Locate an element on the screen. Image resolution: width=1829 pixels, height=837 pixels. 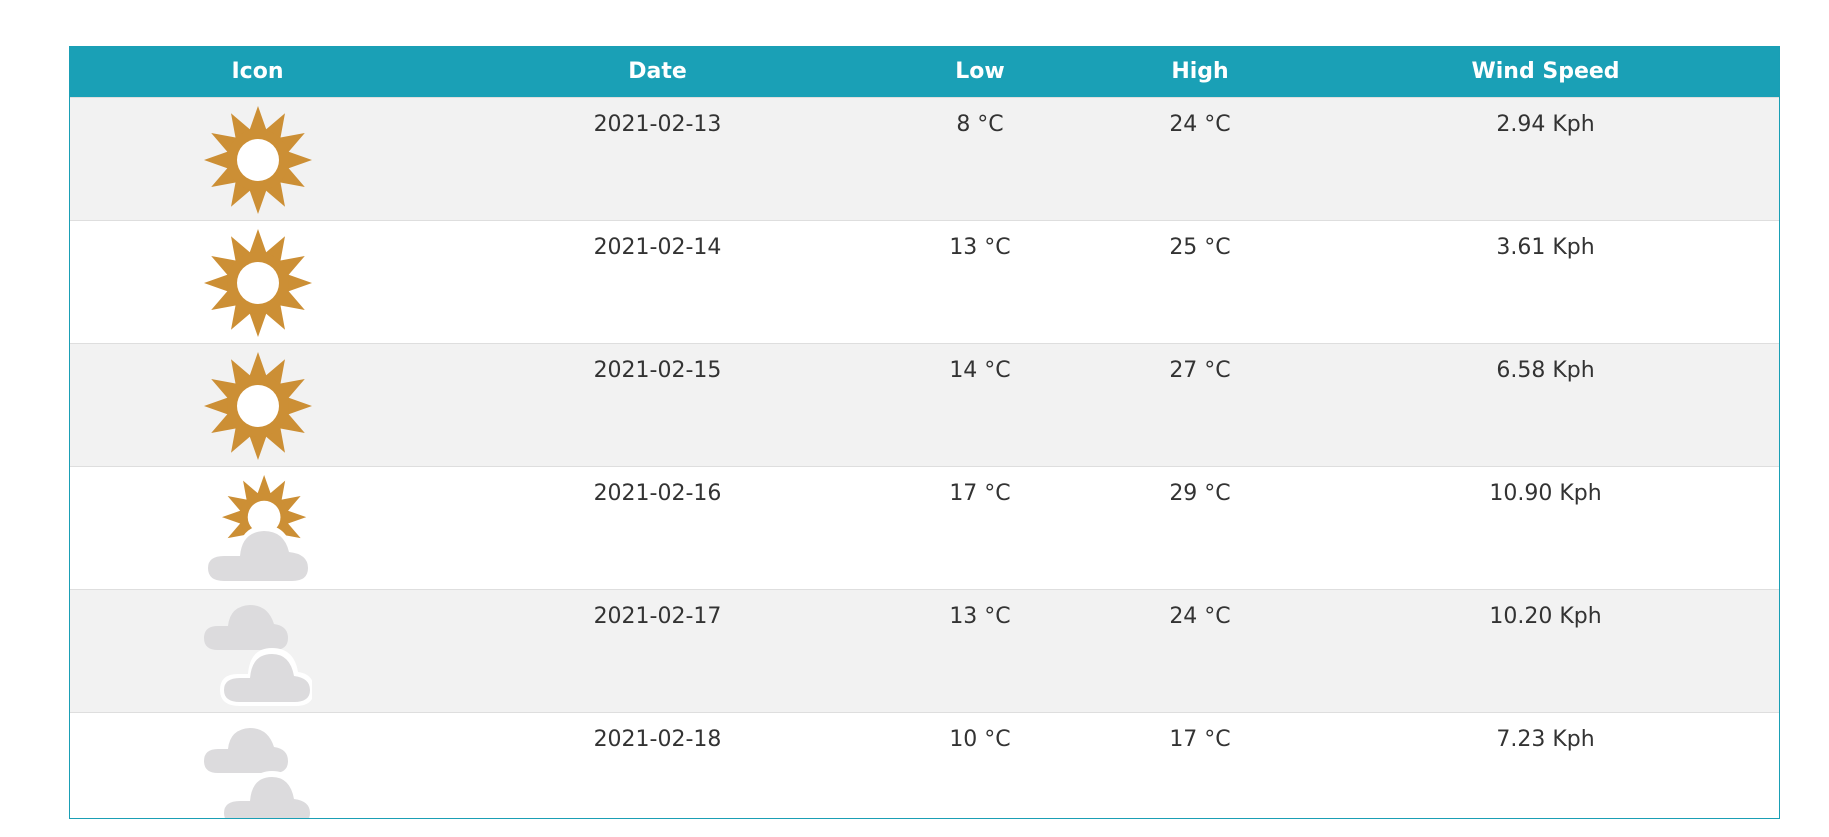
date-cell: 2021-02-18 is located at coordinates (657, 739).